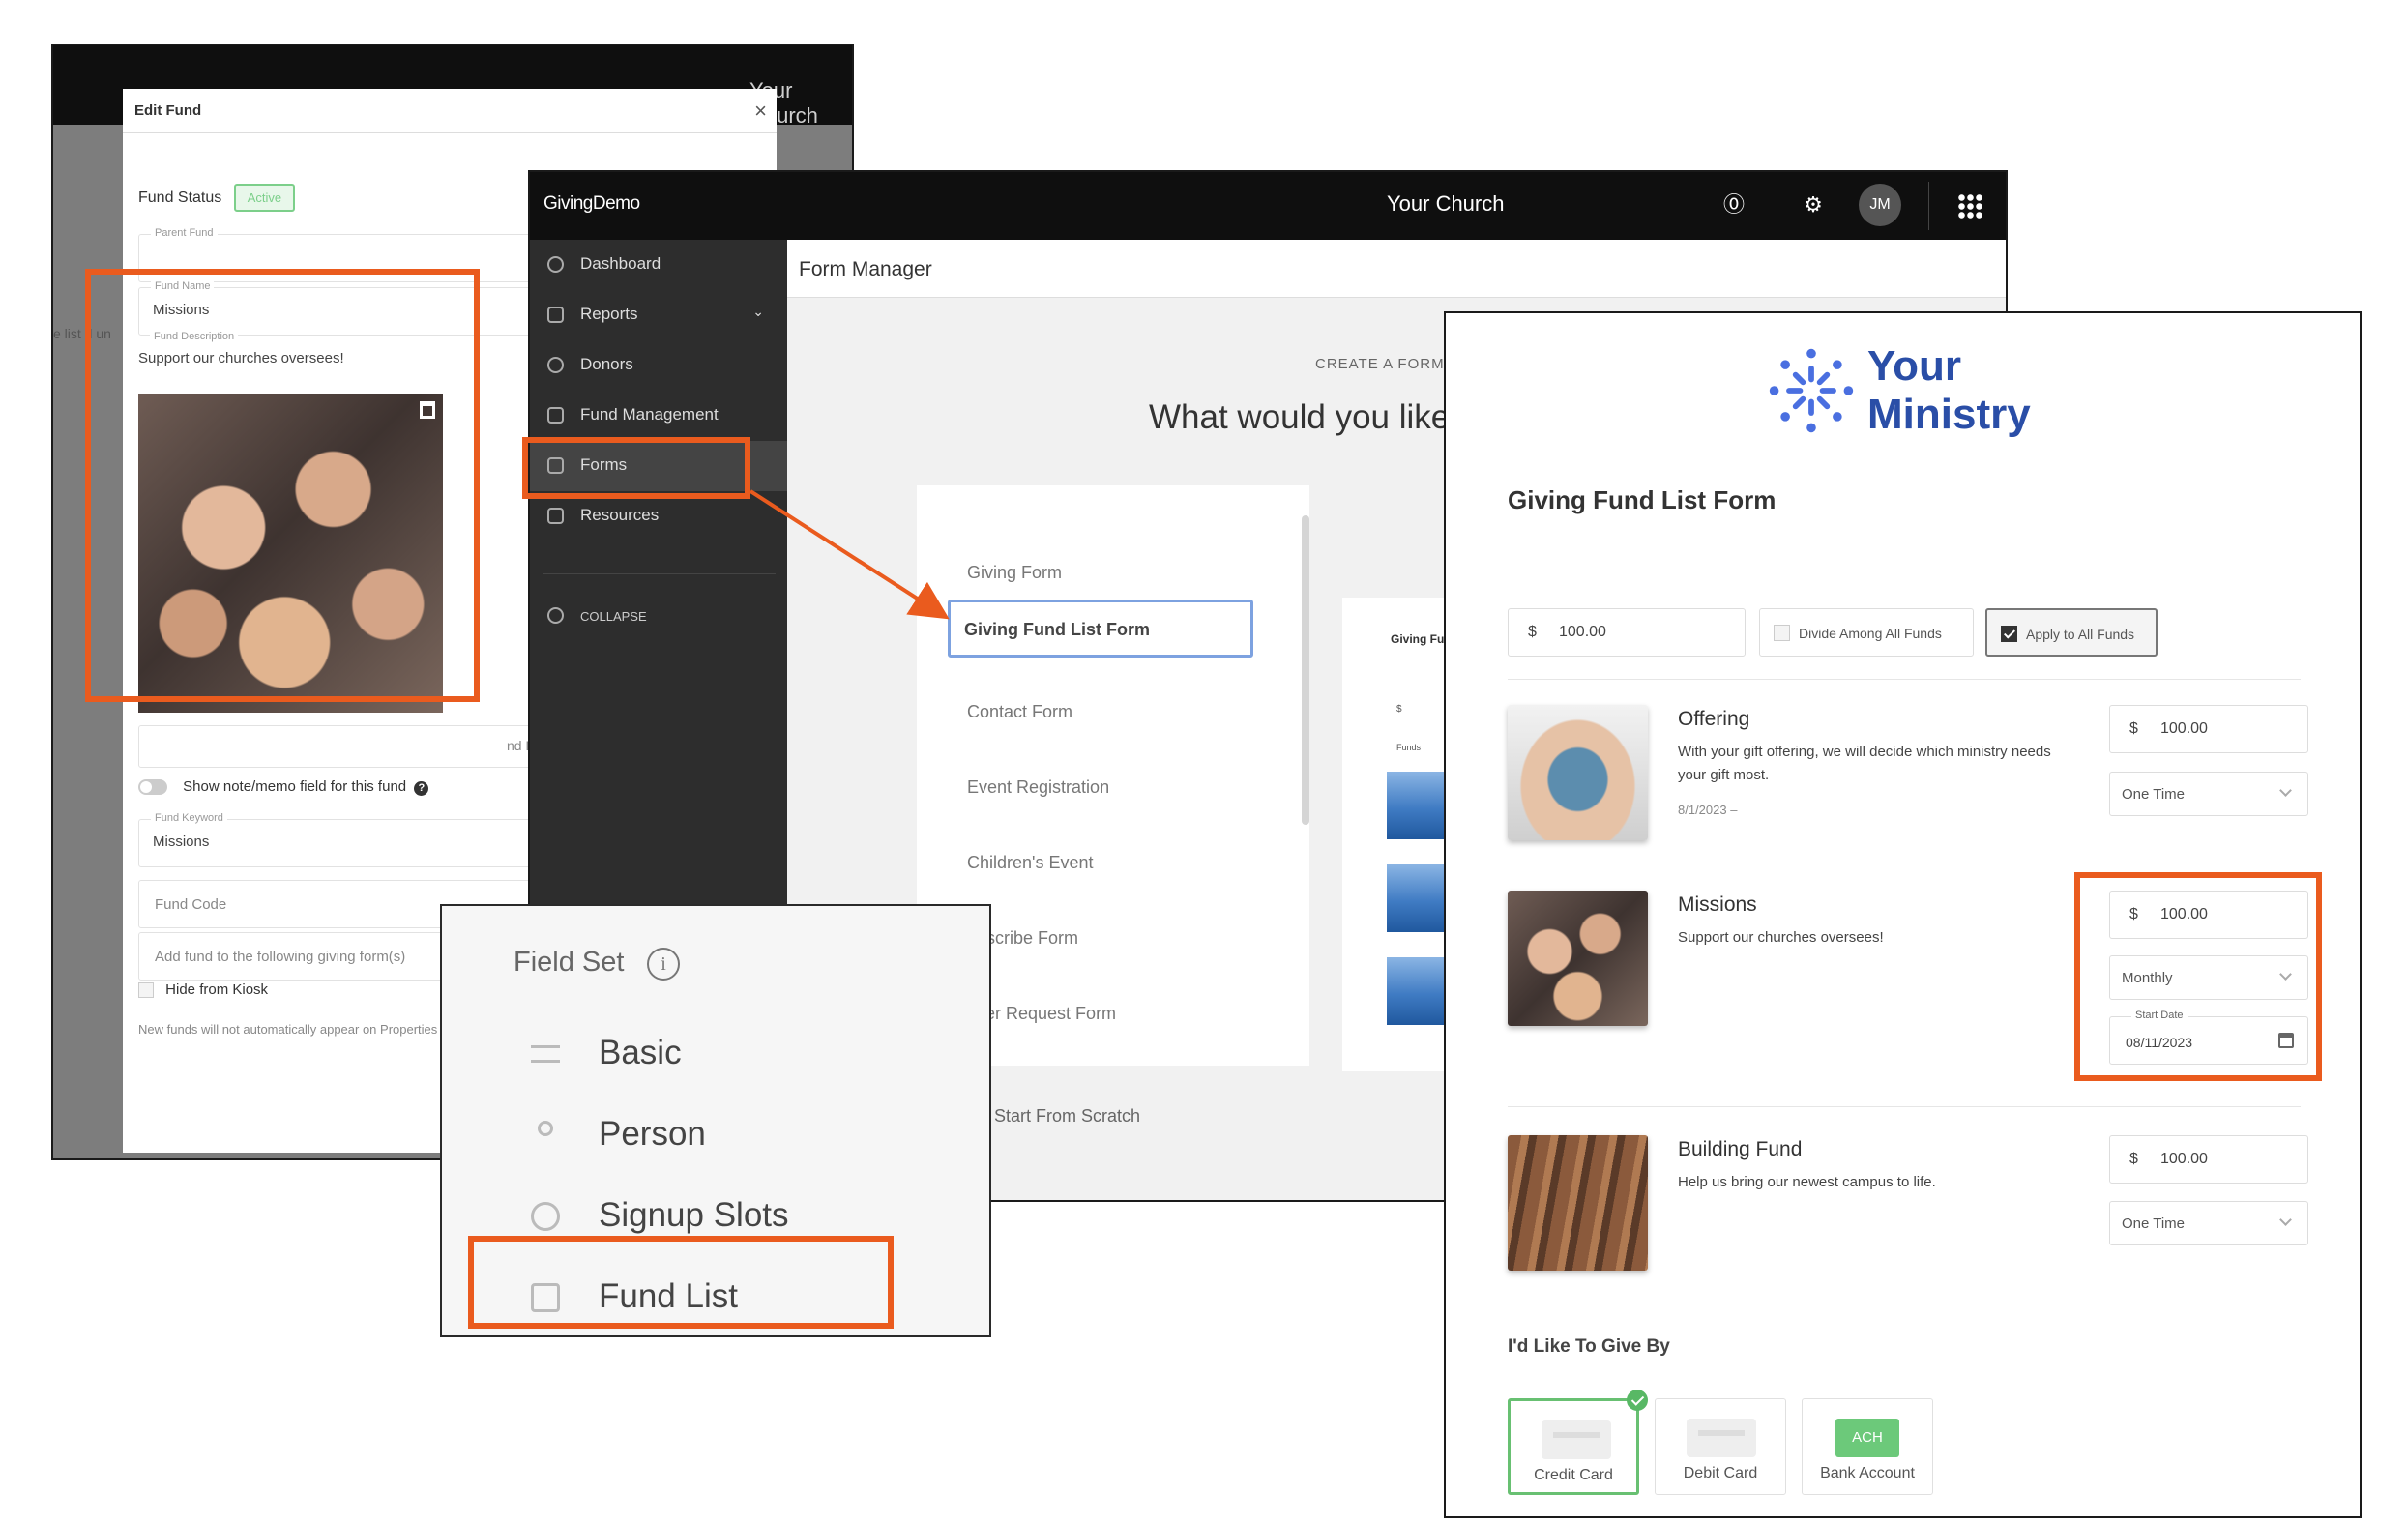  I want to click on fund-box-icon, so click(545, 1297).